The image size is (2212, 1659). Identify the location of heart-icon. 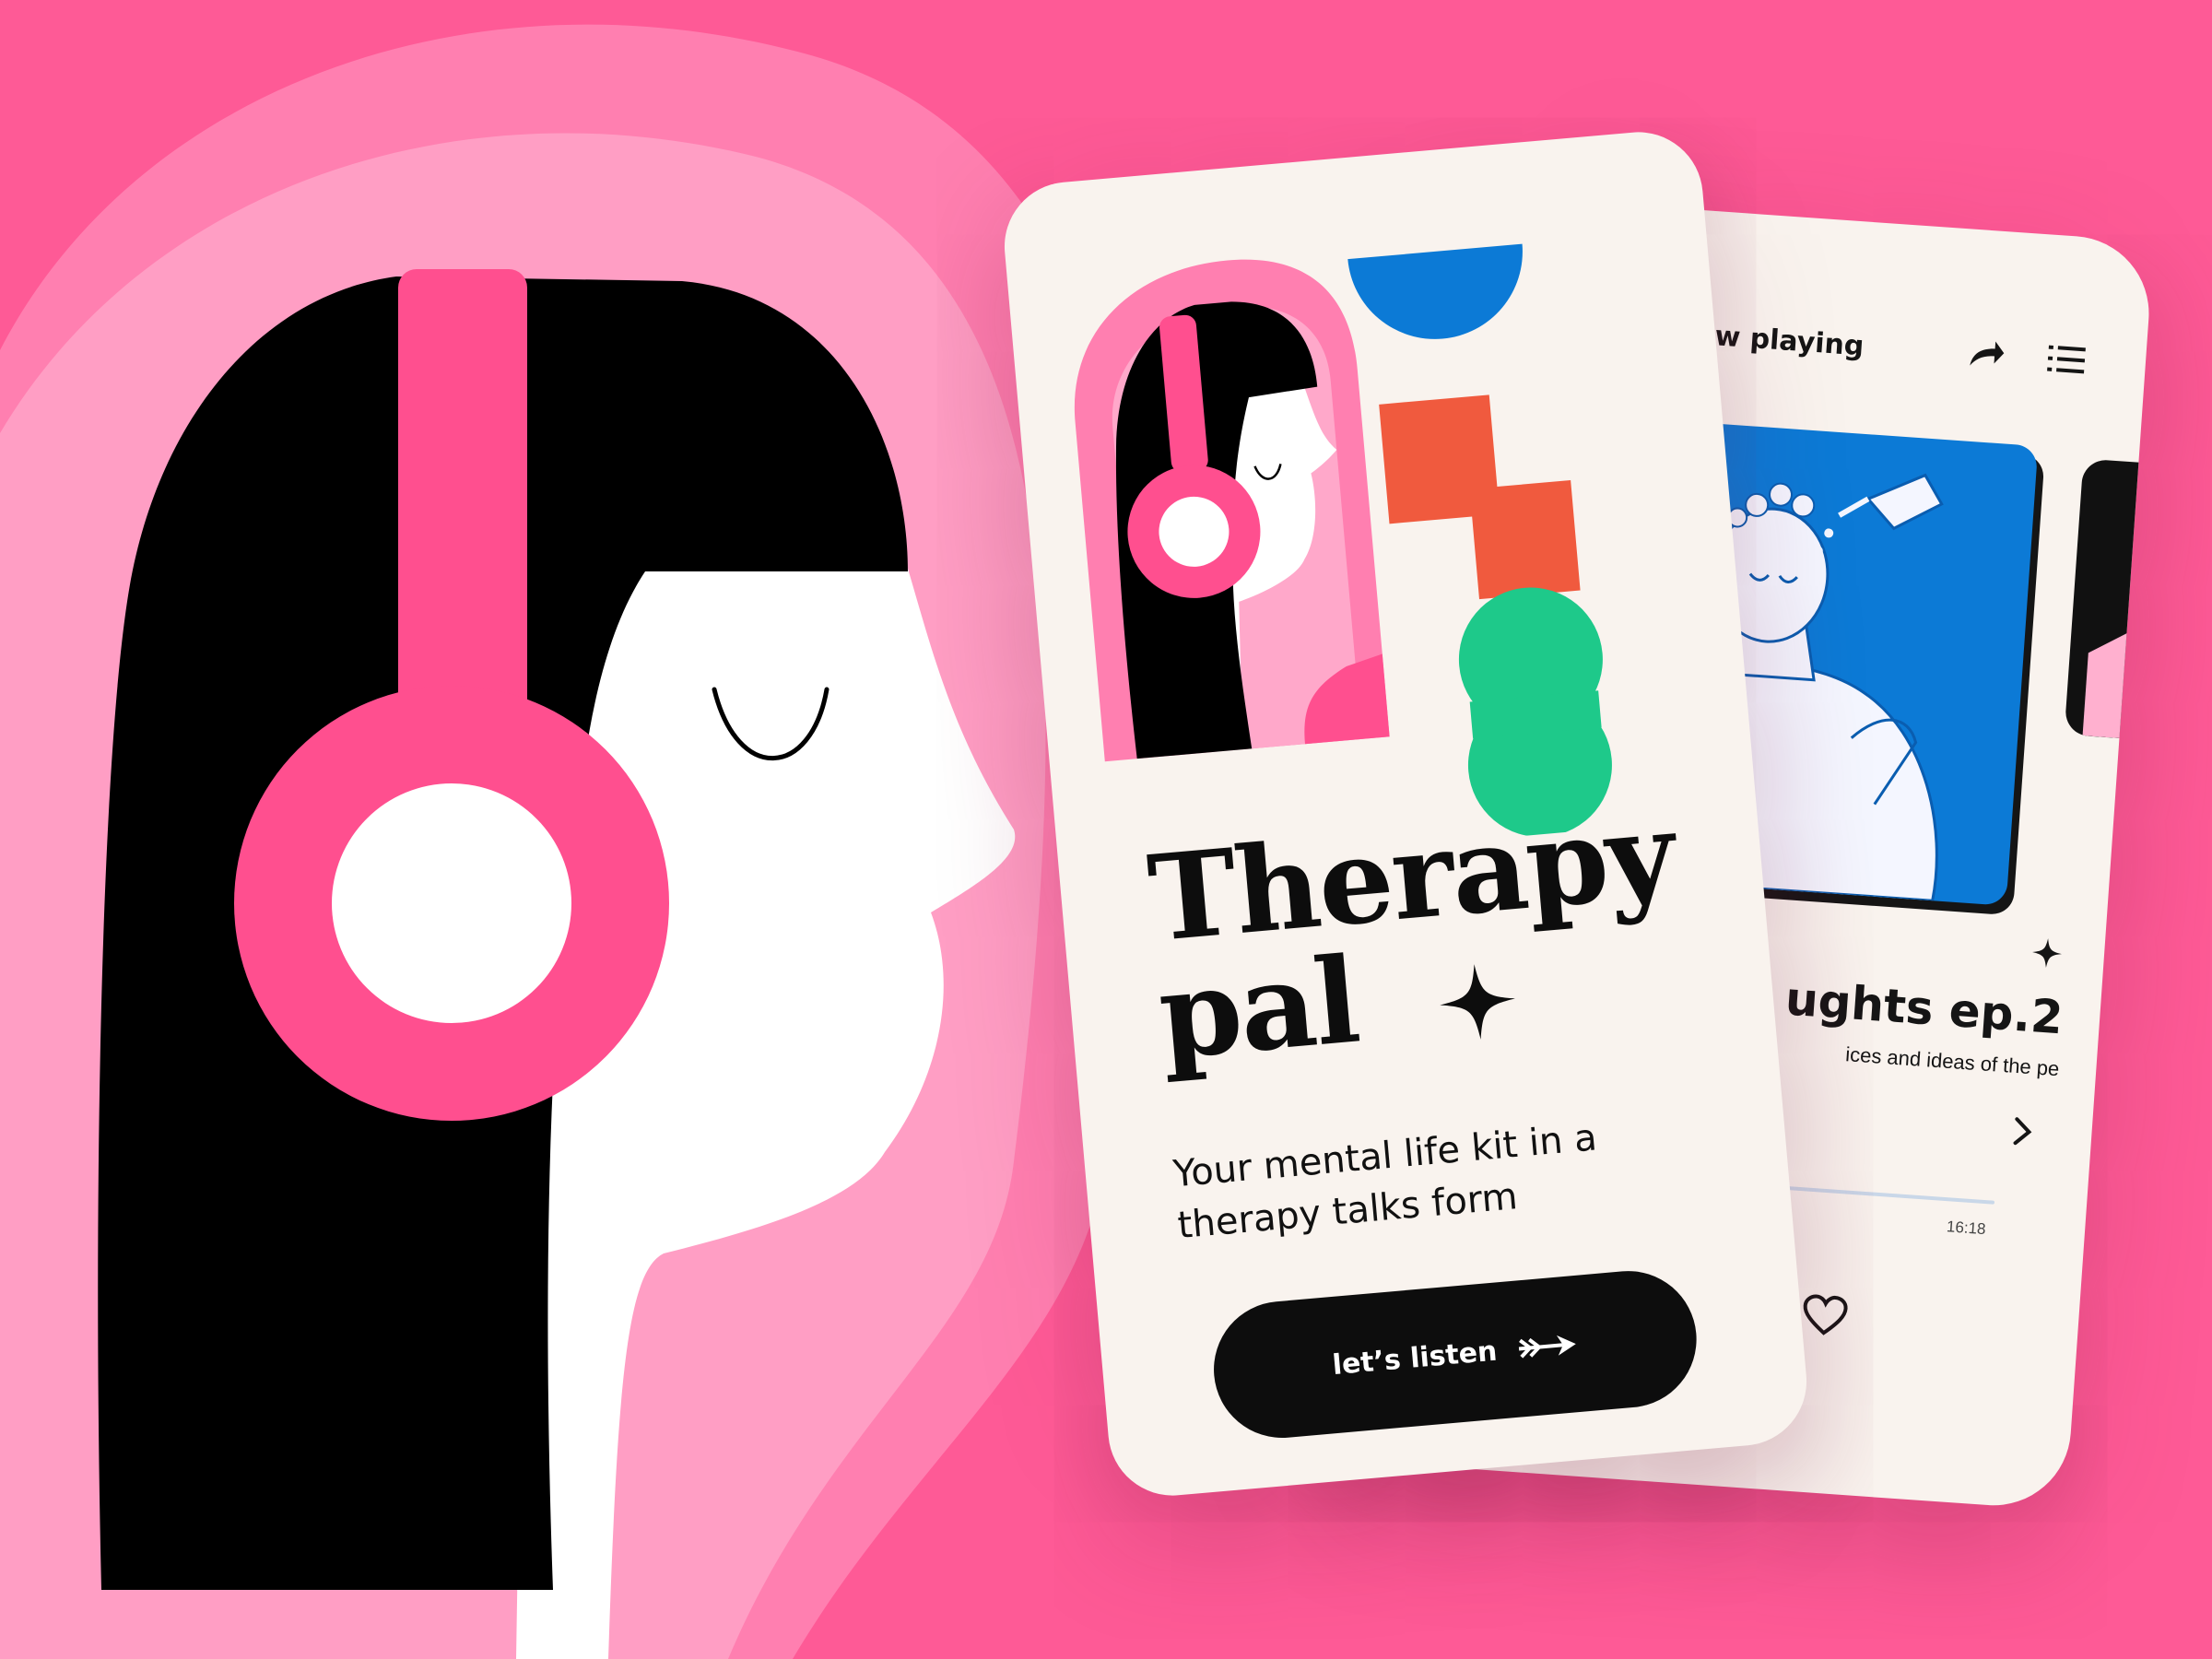
(1824, 1315).